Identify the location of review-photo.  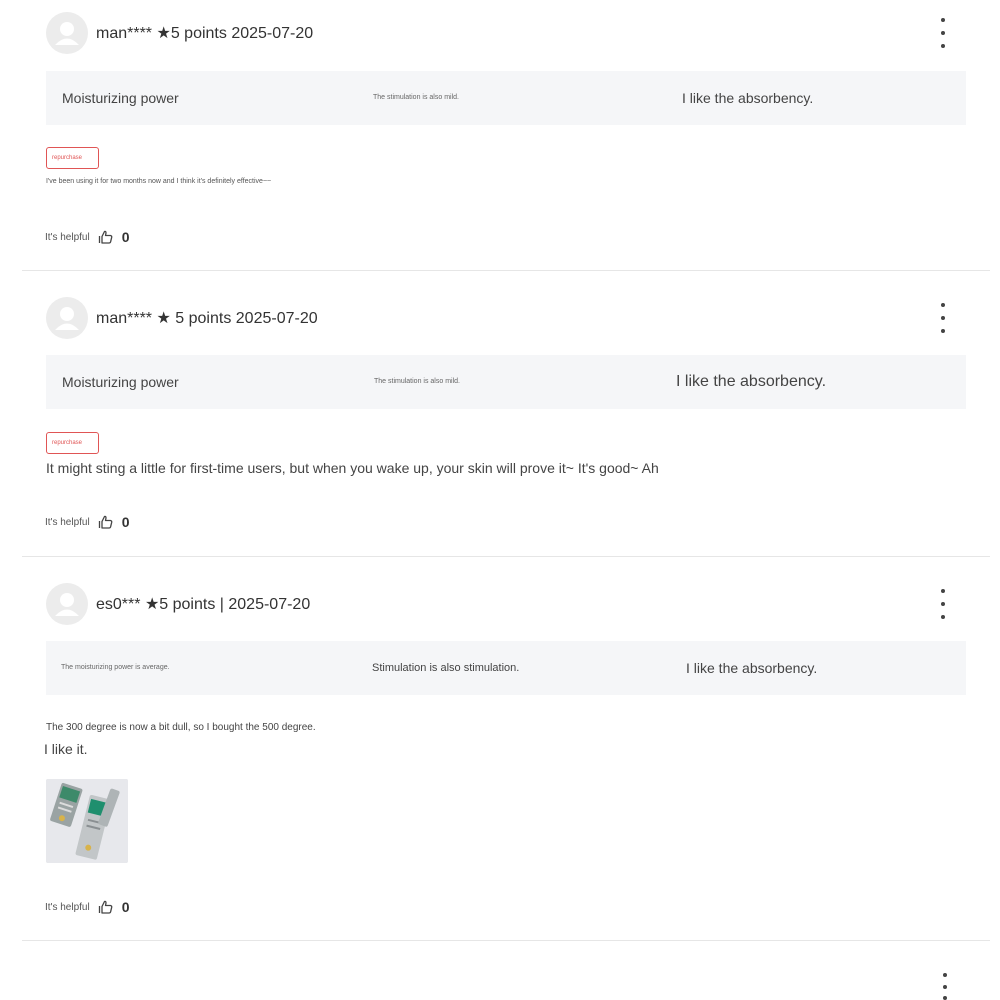
(87, 821).